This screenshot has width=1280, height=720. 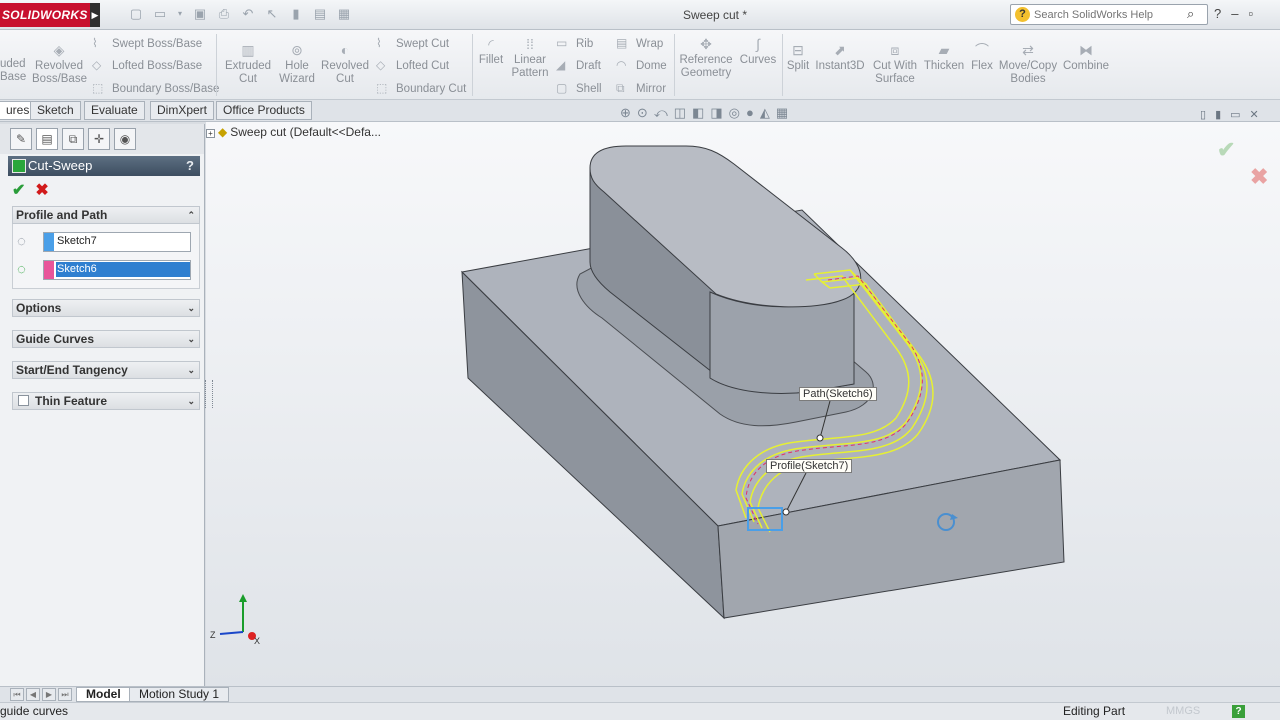 What do you see at coordinates (147, 43) in the screenshot?
I see `swept-boss-button: ⌇ Swept Boss/Base` at bounding box center [147, 43].